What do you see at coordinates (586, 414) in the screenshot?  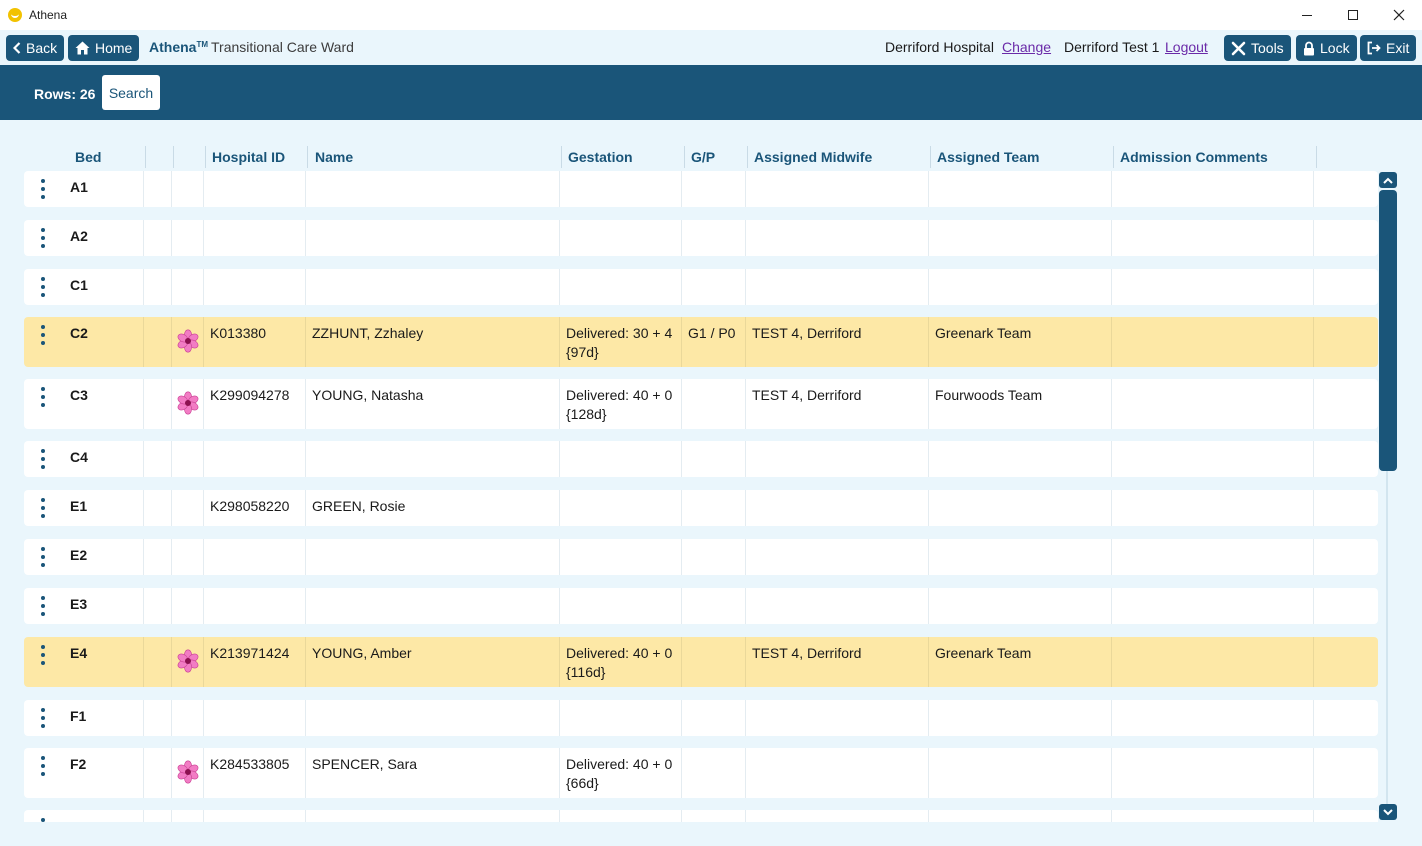 I see `gestation-days: {128d}` at bounding box center [586, 414].